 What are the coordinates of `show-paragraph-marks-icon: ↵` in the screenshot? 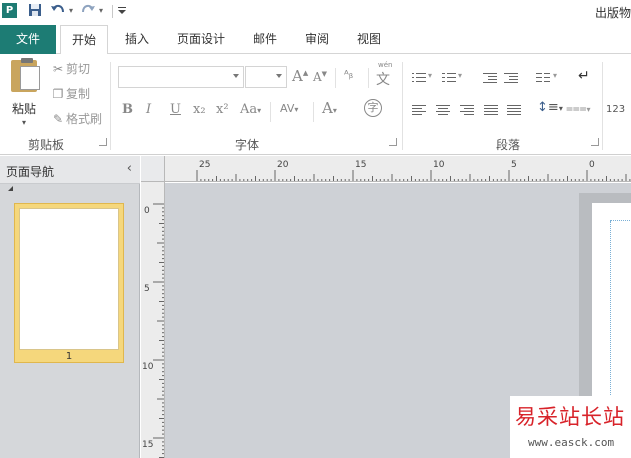 It's located at (584, 76).